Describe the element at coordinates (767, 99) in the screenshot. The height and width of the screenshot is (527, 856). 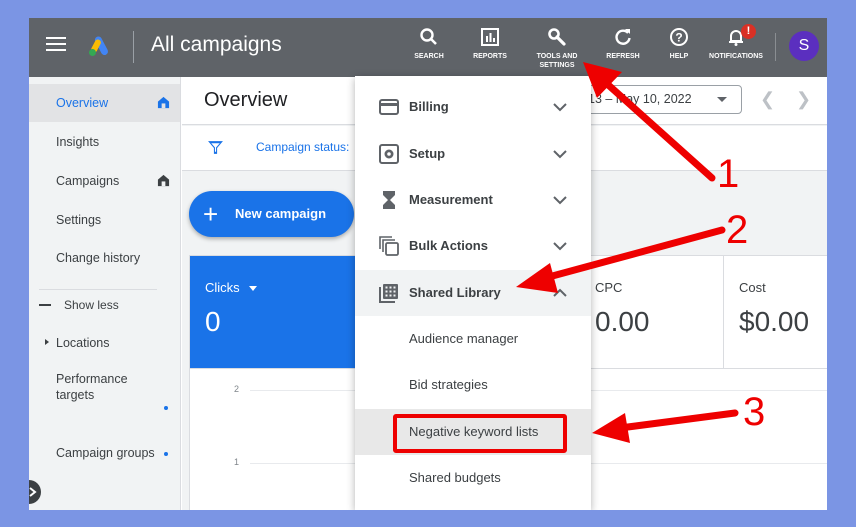
I see `previous-period-button: ❮` at that location.